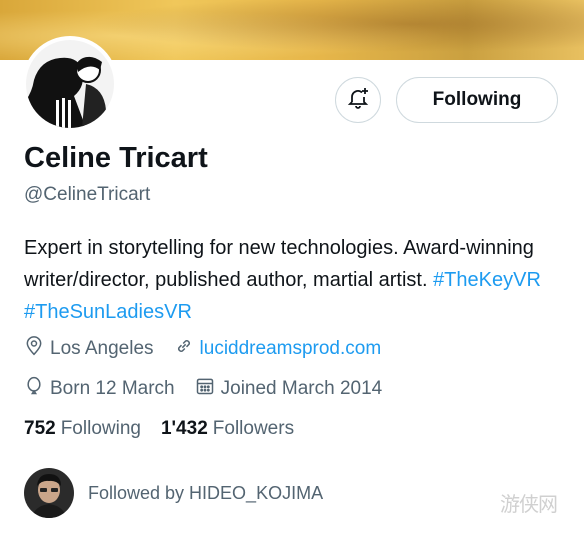  I want to click on website: luciddreamsprod.com, so click(278, 349).